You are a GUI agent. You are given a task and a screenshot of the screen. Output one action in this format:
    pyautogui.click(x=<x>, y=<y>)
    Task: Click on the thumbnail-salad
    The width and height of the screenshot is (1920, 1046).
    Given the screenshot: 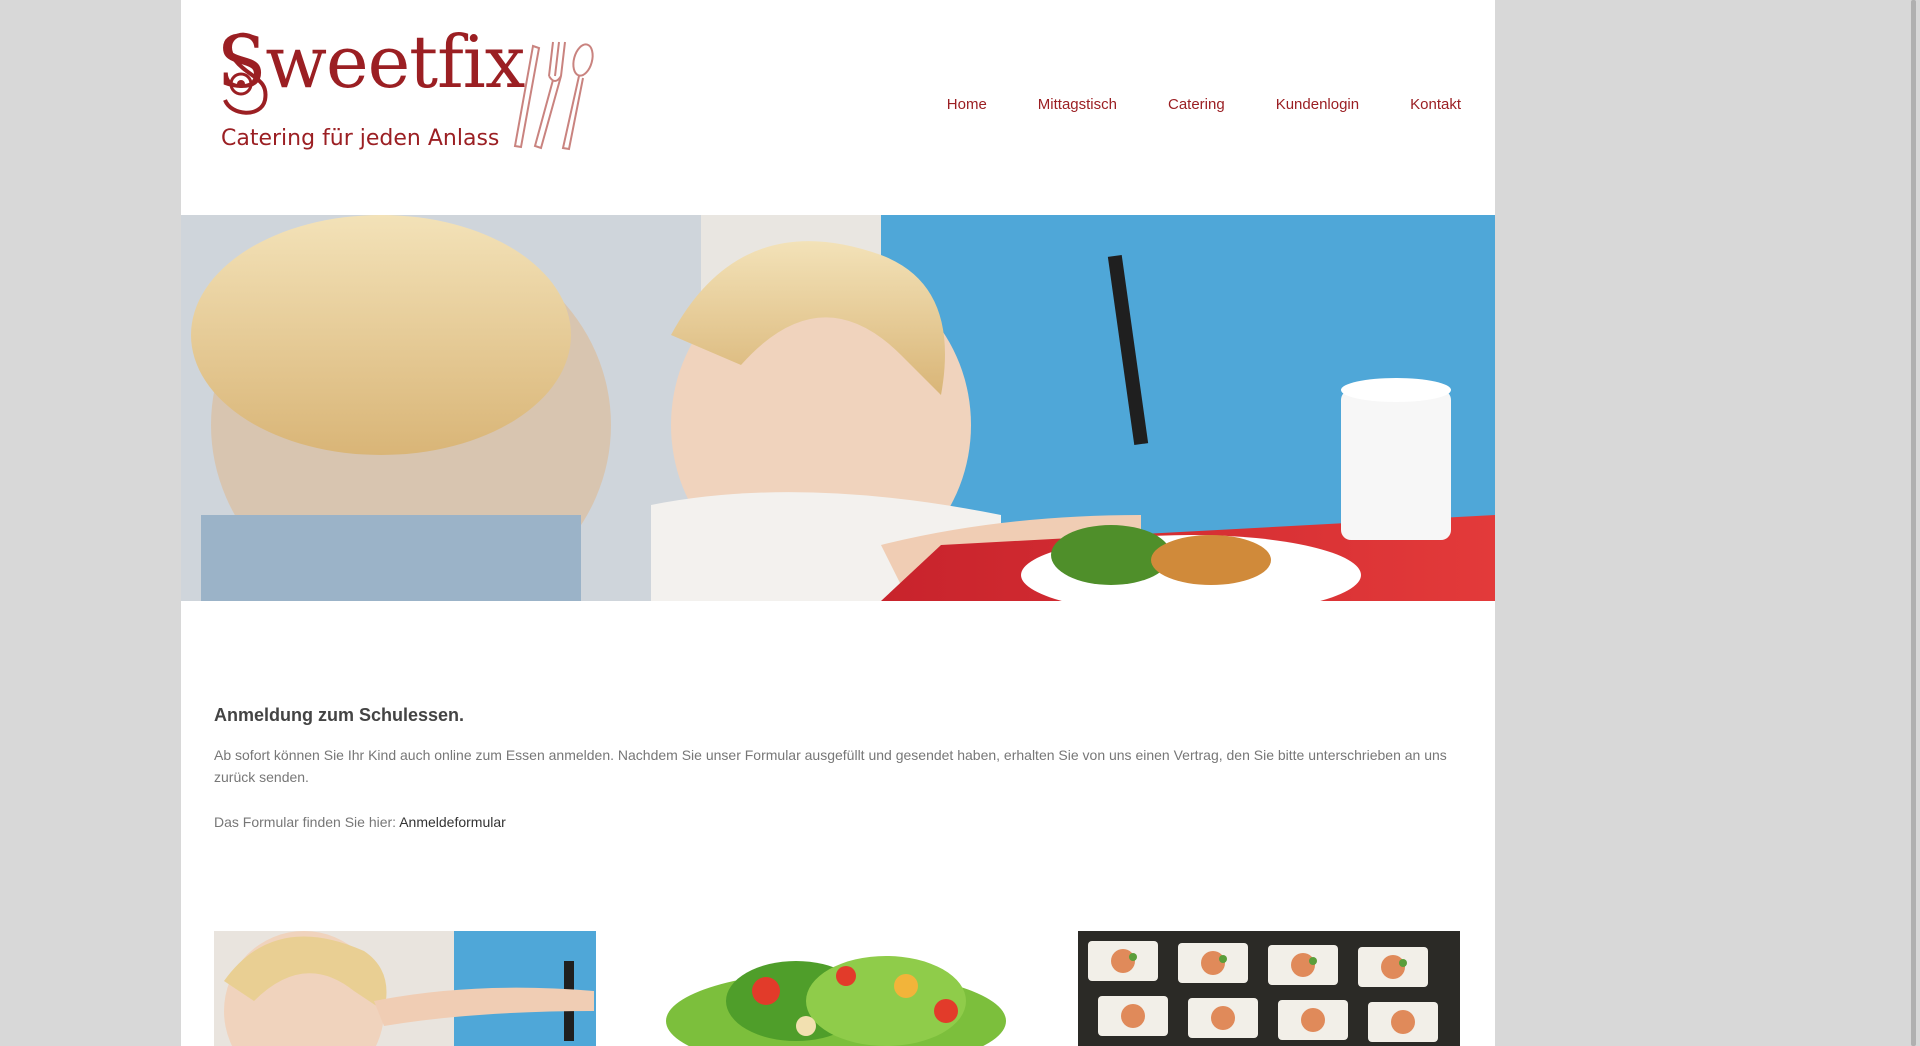 What is the action you would take?
    pyautogui.click(x=837, y=988)
    